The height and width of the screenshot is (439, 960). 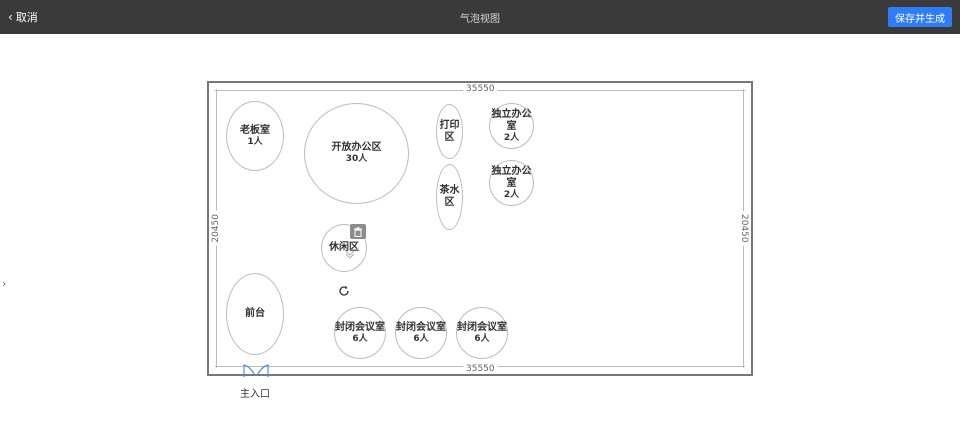 What do you see at coordinates (255, 136) in the screenshot?
I see `zone-boss-office: 老板室 1人` at bounding box center [255, 136].